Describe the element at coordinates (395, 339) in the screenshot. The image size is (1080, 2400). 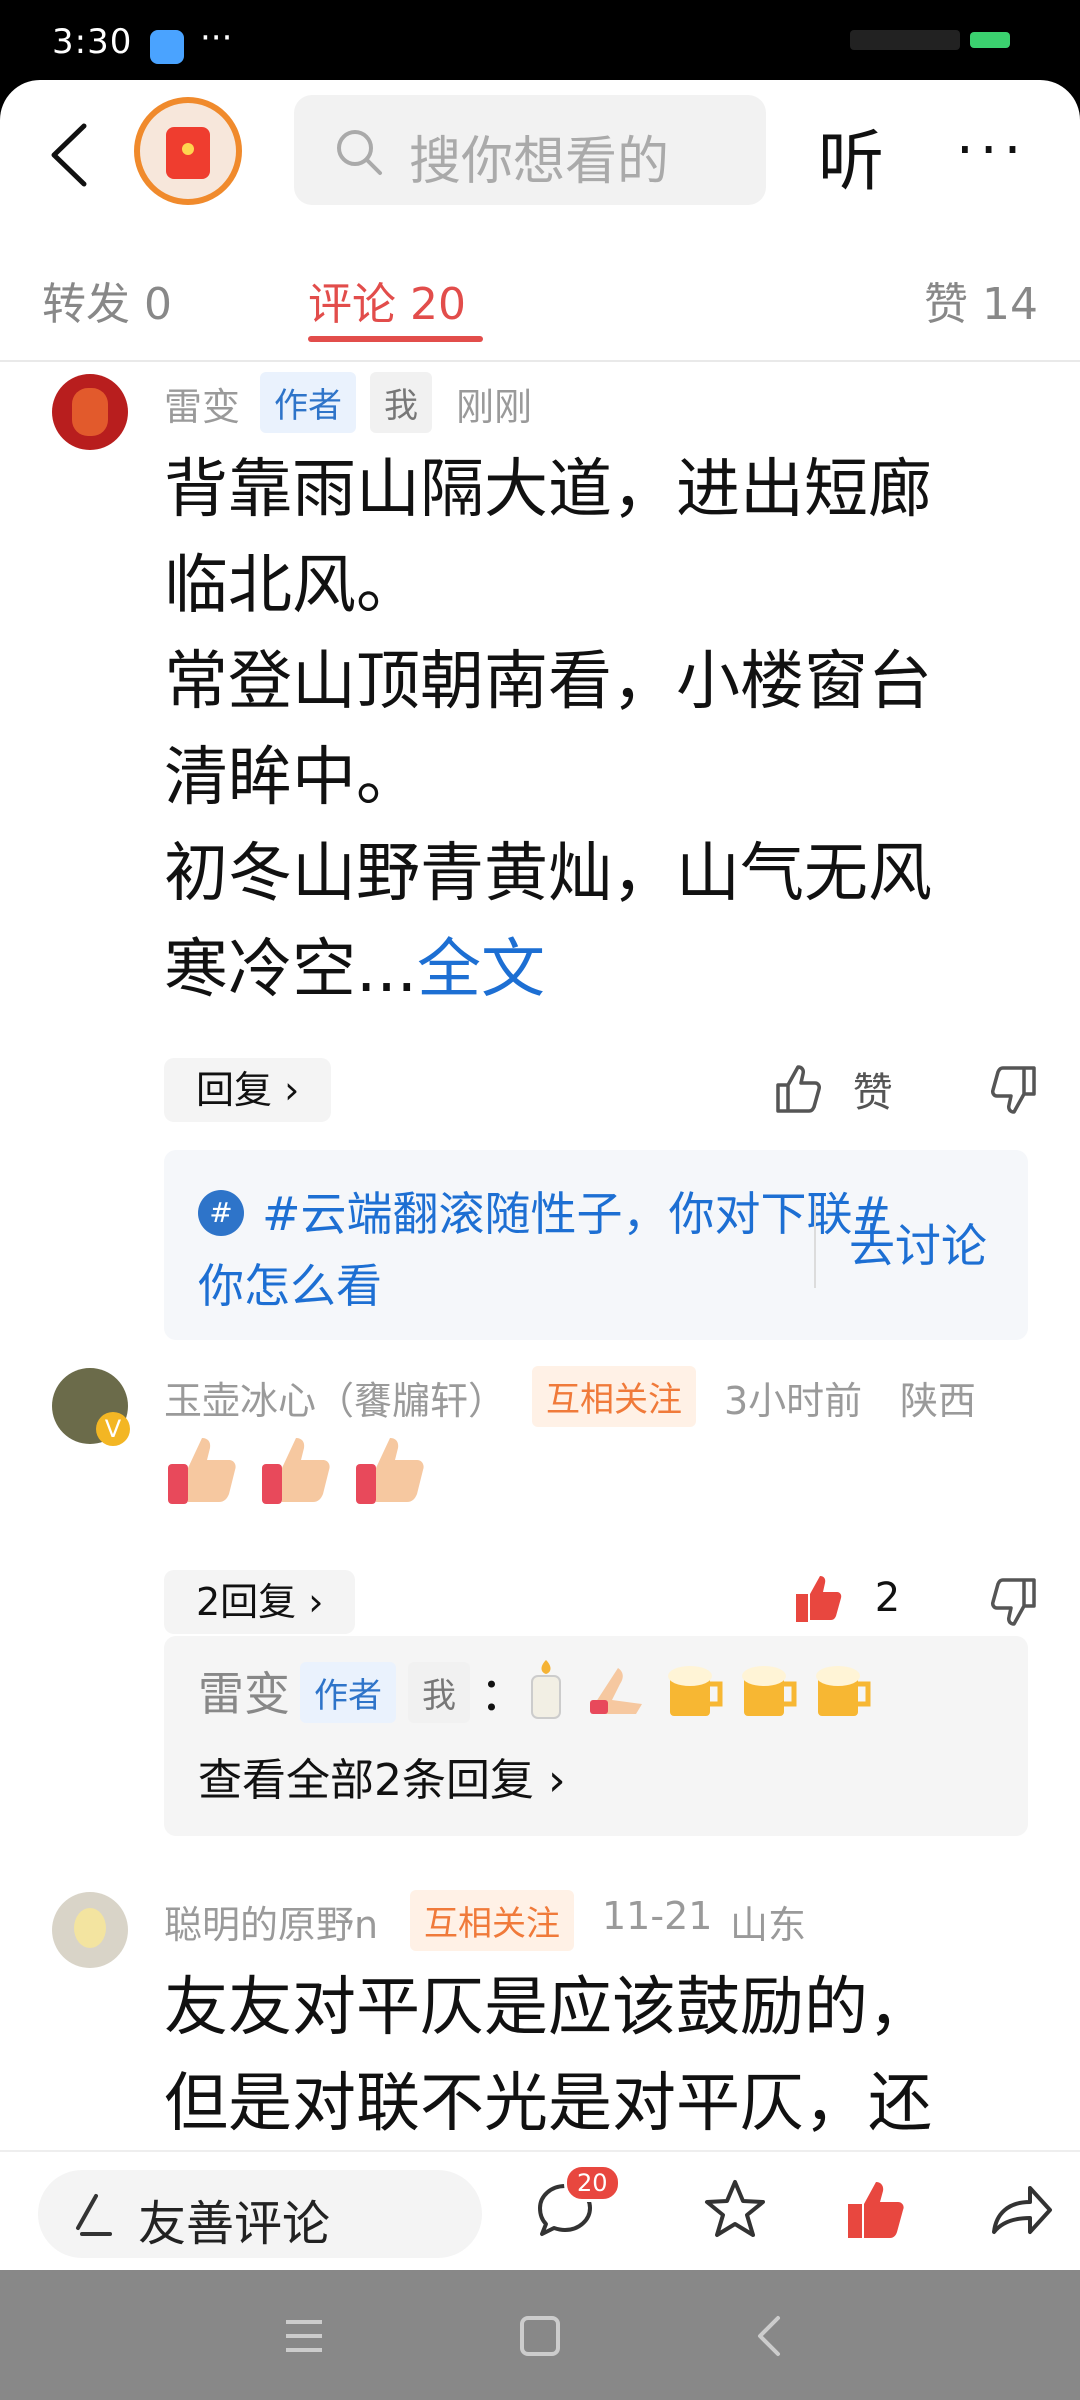
I see `active-tab-indicator` at that location.